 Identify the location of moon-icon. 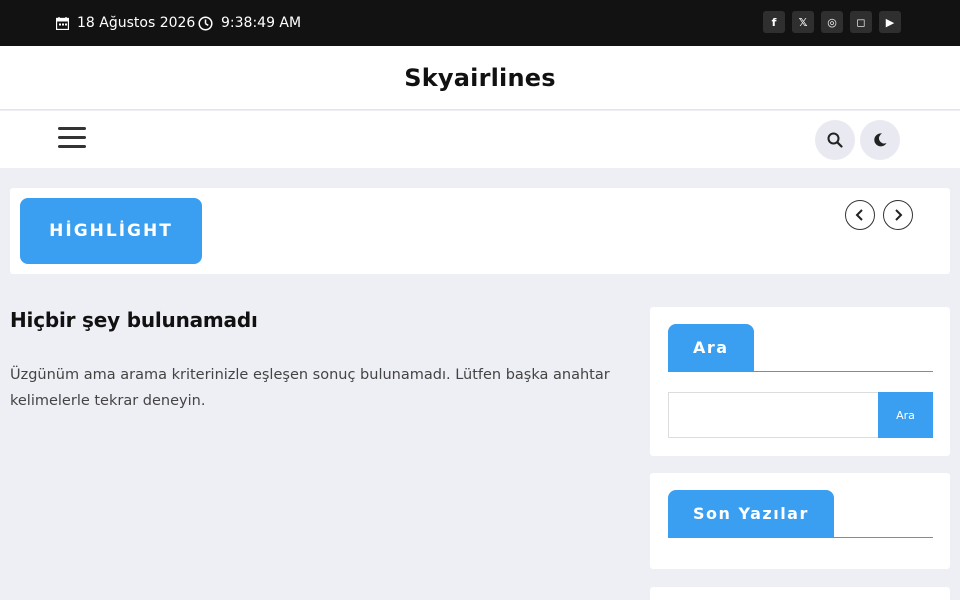
(880, 140).